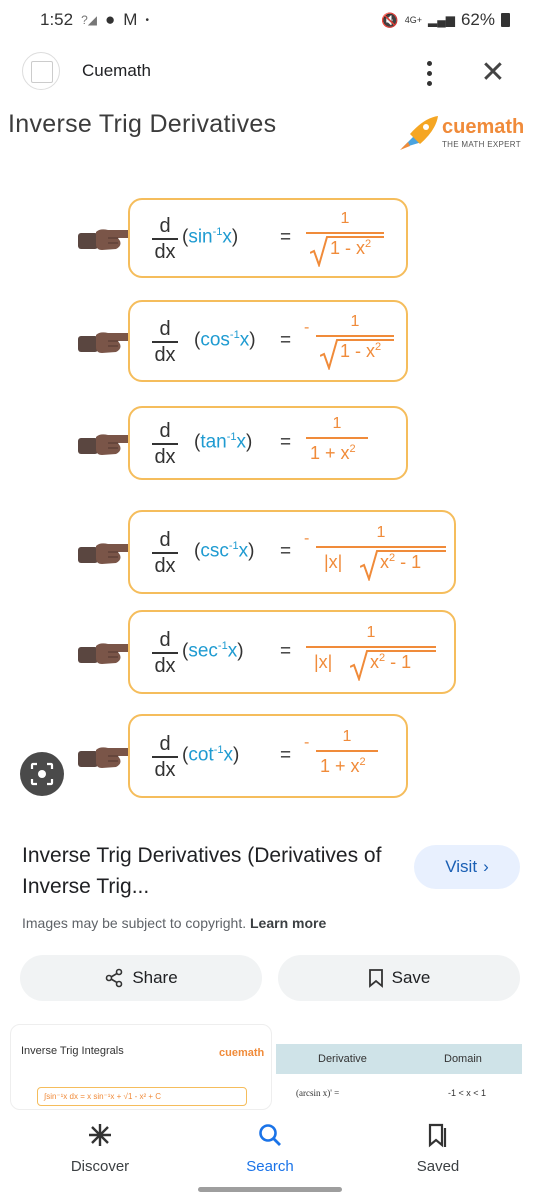 The height and width of the screenshot is (1200, 540). Describe the element at coordinates (318, 1093) in the screenshot. I see `related-table-cell: (arcsin x)' =` at that location.